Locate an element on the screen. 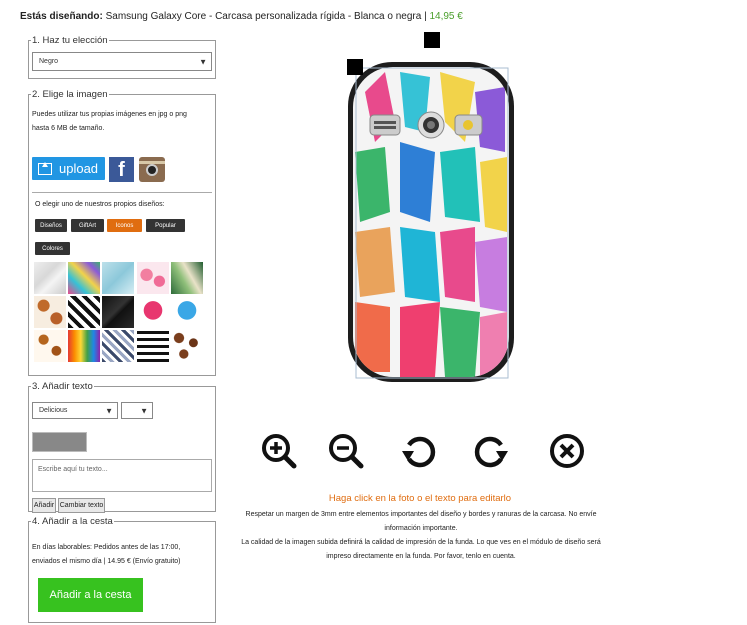  add-to-cart-button: Añadir a la cesta is located at coordinates (90, 595).